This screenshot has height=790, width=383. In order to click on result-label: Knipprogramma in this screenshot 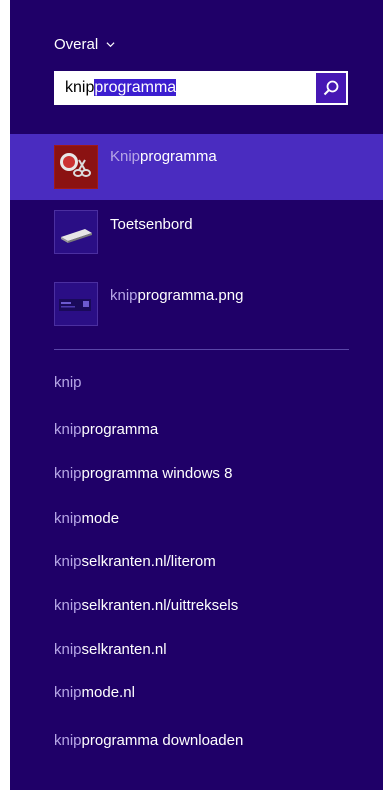, I will do `click(163, 156)`.